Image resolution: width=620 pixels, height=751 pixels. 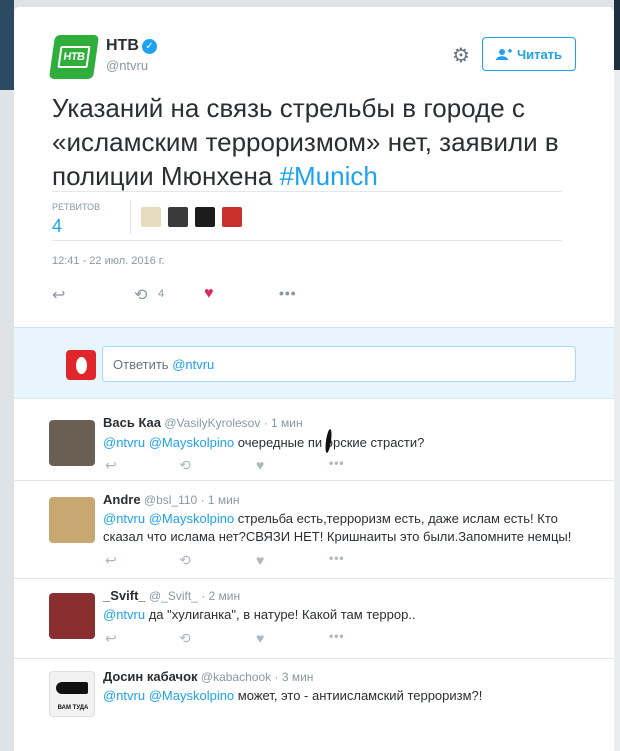 I want to click on verified-badge-icon: ✓, so click(x=149, y=46).